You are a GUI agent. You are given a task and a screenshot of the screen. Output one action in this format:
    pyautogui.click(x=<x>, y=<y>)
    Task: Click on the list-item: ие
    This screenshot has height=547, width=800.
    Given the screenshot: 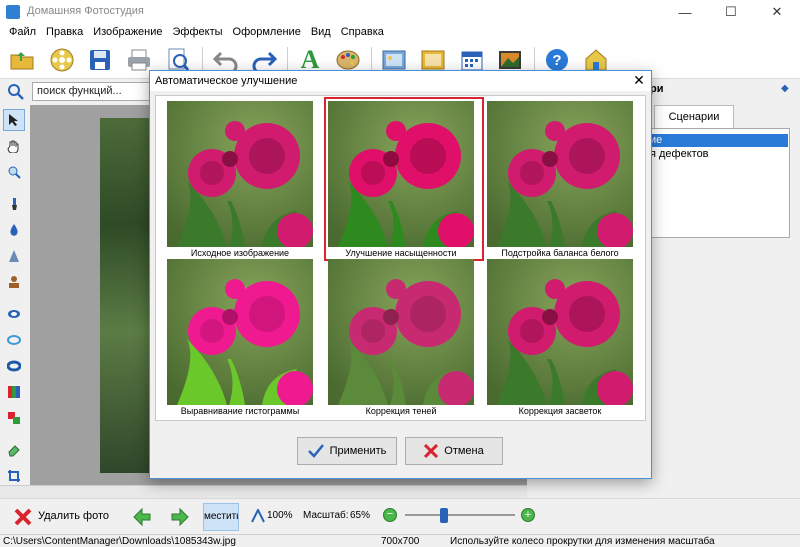 What is the action you would take?
    pyautogui.click(x=718, y=140)
    